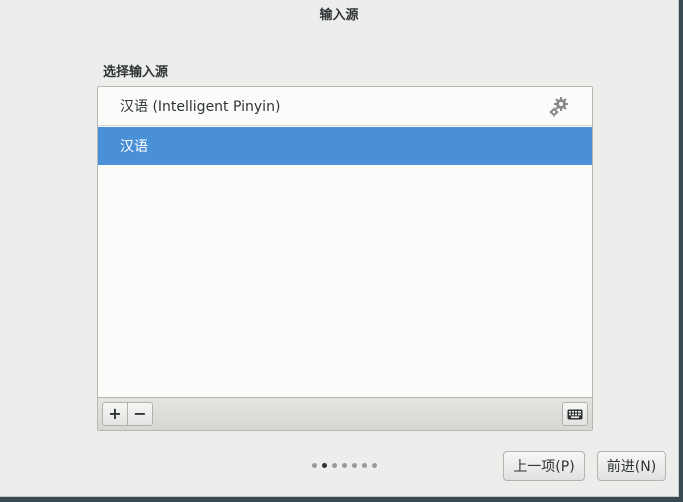 The image size is (683, 502). I want to click on keyboard-icon, so click(575, 414).